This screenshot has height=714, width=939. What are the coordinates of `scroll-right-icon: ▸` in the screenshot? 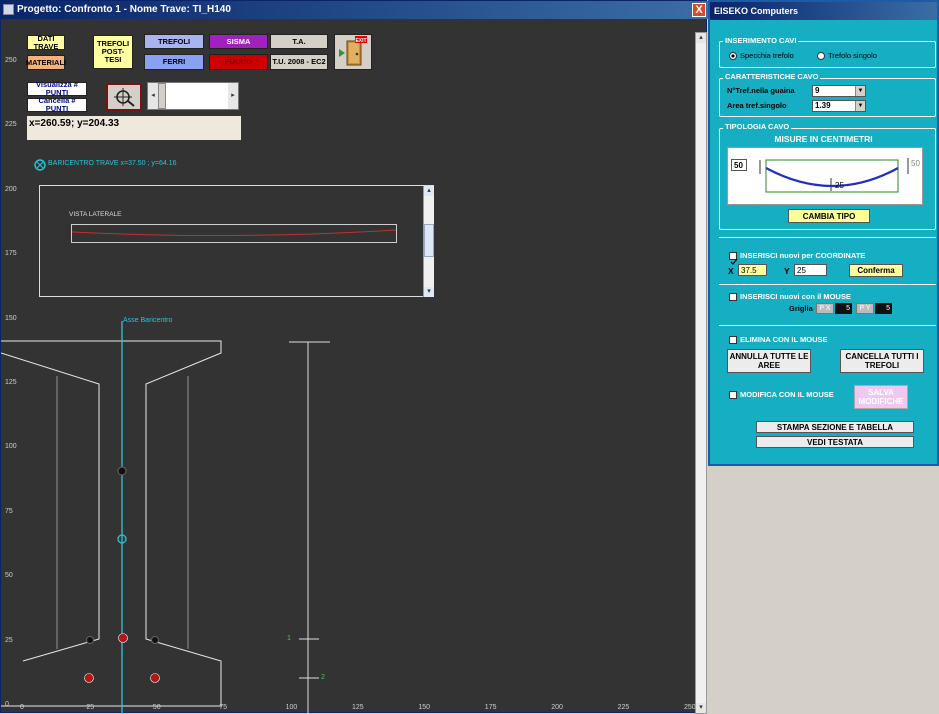 It's located at (233, 96).